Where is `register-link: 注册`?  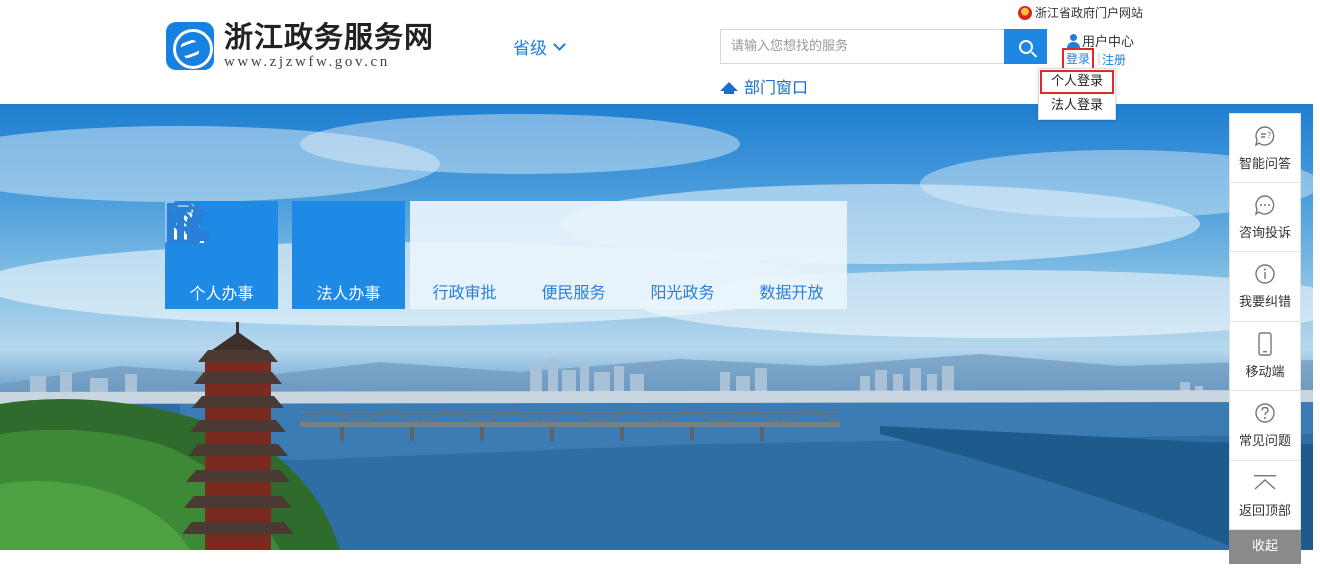
register-link: 注册 is located at coordinates (1114, 59).